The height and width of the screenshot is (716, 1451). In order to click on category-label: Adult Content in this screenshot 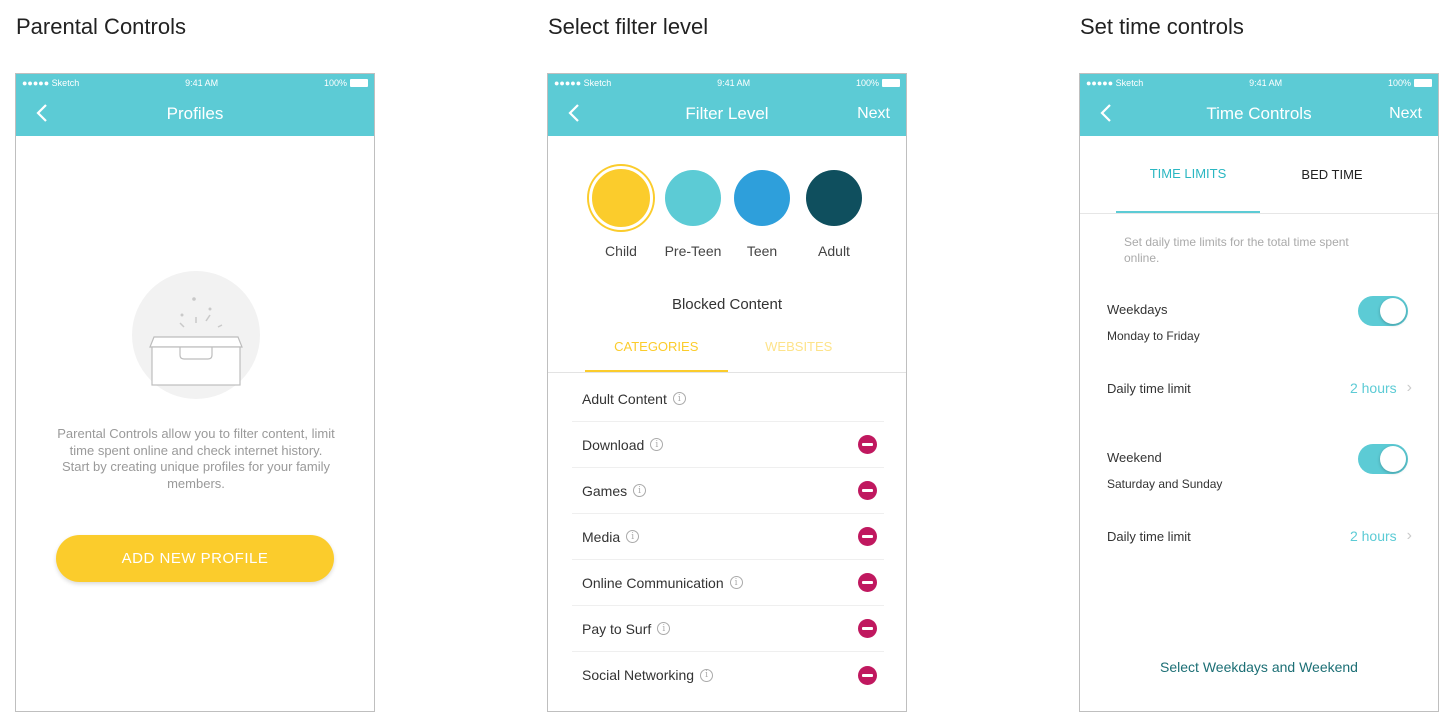, I will do `click(624, 398)`.